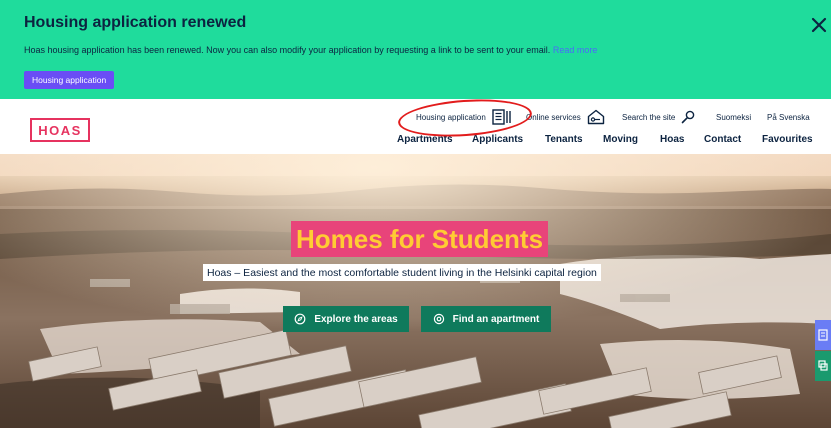  Describe the element at coordinates (425, 139) in the screenshot. I see `nav-apartments: Apartments` at that location.